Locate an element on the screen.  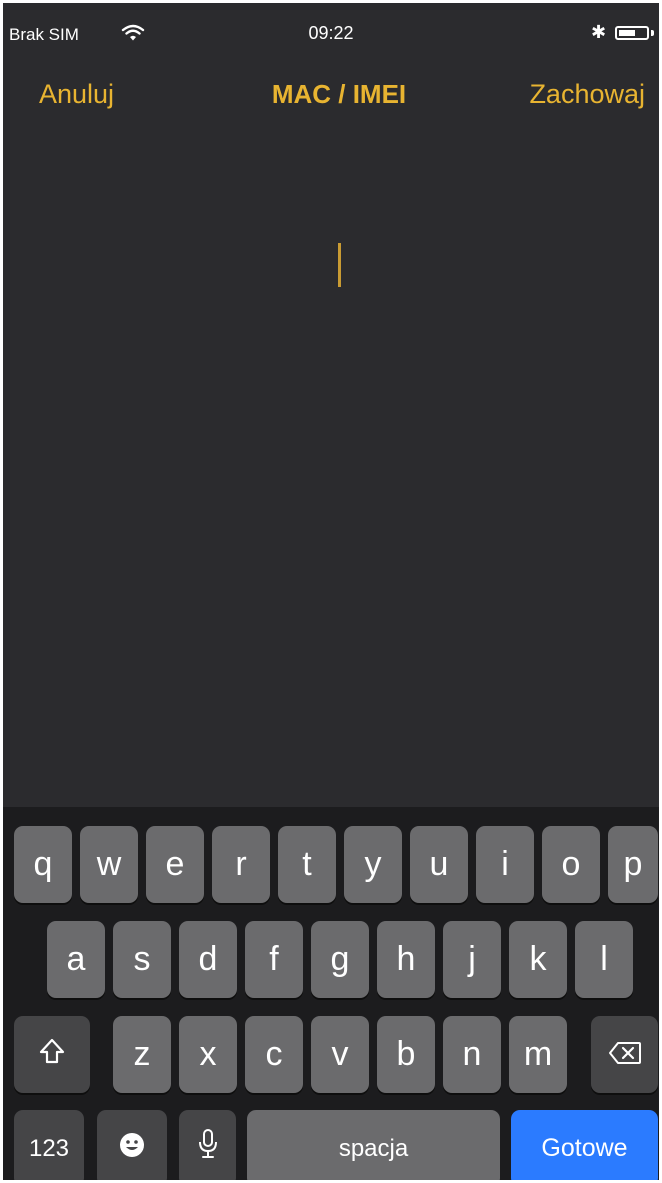
shift-icon is located at coordinates (52, 1054).